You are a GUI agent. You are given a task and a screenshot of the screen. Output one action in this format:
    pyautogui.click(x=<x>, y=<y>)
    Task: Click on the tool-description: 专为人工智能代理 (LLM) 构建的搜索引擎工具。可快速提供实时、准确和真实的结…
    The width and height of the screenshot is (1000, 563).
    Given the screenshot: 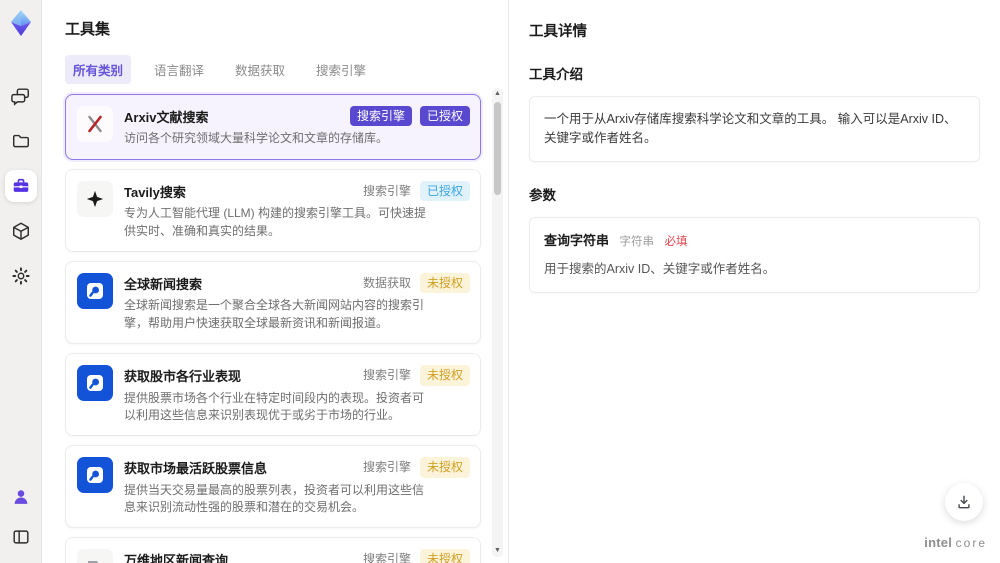 What is the action you would take?
    pyautogui.click(x=275, y=222)
    